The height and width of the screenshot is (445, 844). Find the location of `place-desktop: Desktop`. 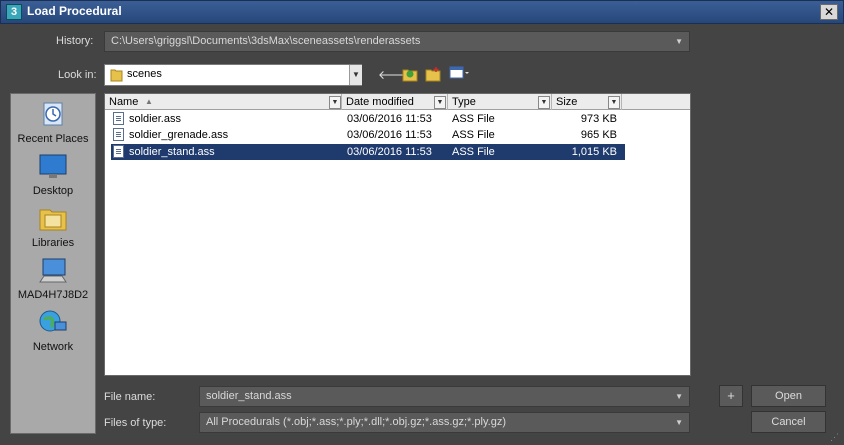

place-desktop: Desktop is located at coordinates (53, 174).